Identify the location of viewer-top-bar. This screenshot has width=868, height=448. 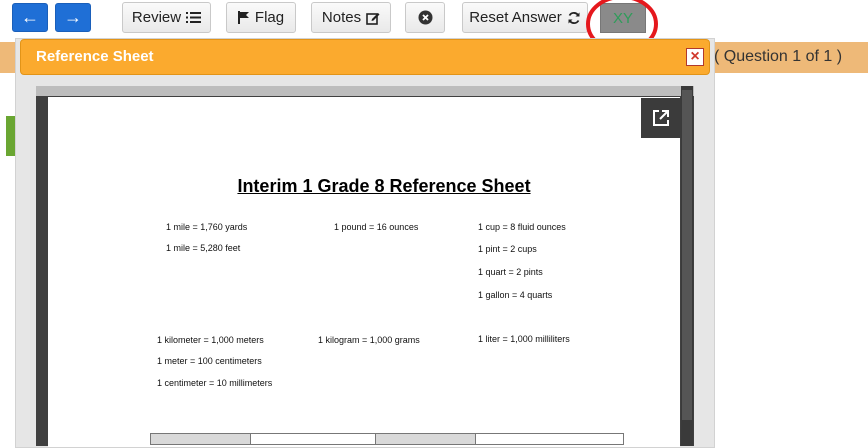
(365, 91).